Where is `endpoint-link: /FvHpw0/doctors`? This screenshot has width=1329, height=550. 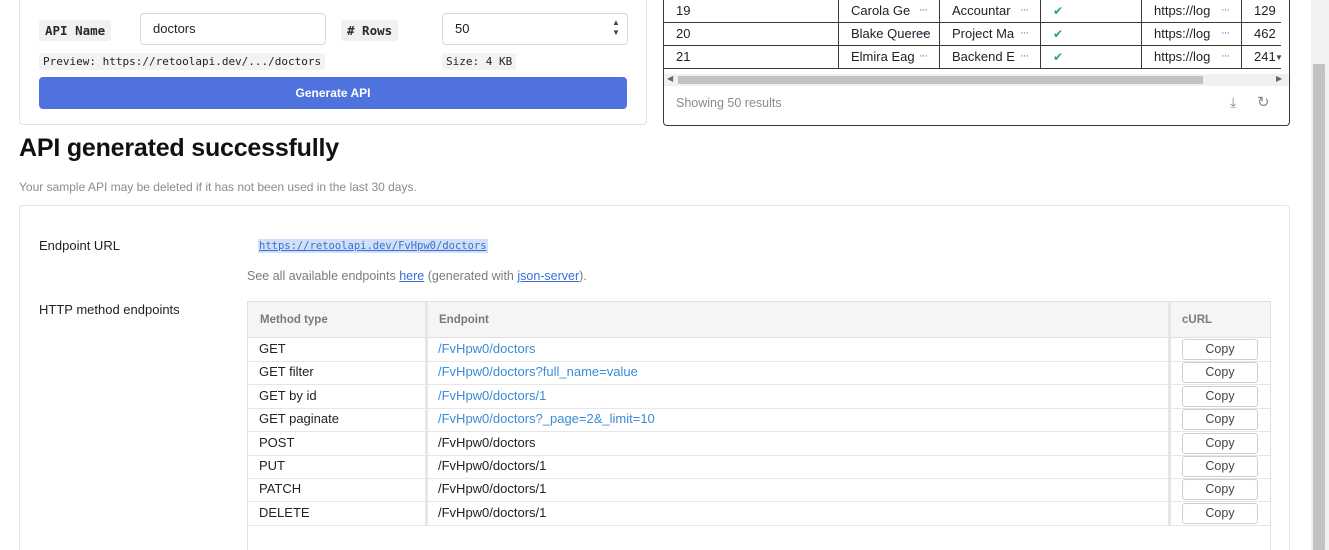 endpoint-link: /FvHpw0/doctors is located at coordinates (487, 349).